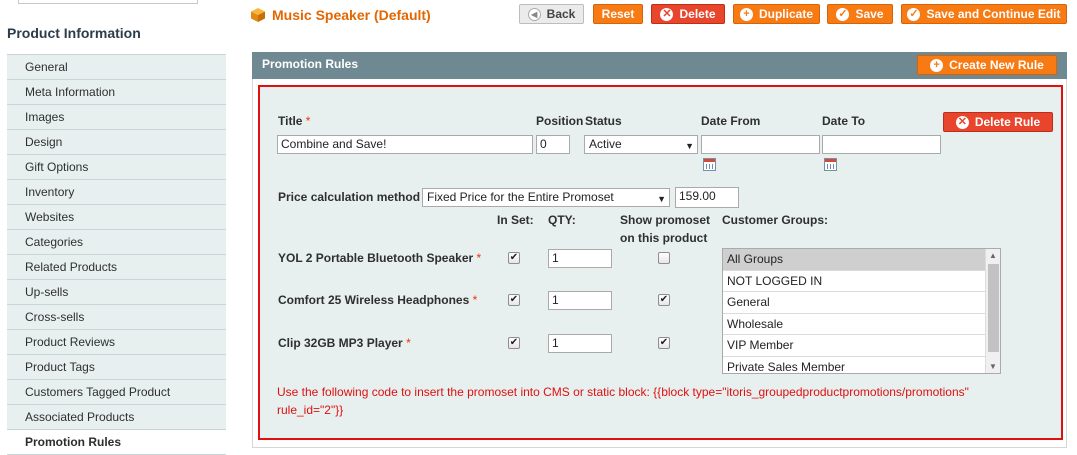 This screenshot has width=1077, height=455. Describe the element at coordinates (561, 14) in the screenshot. I see `back-button-label: Back` at that location.